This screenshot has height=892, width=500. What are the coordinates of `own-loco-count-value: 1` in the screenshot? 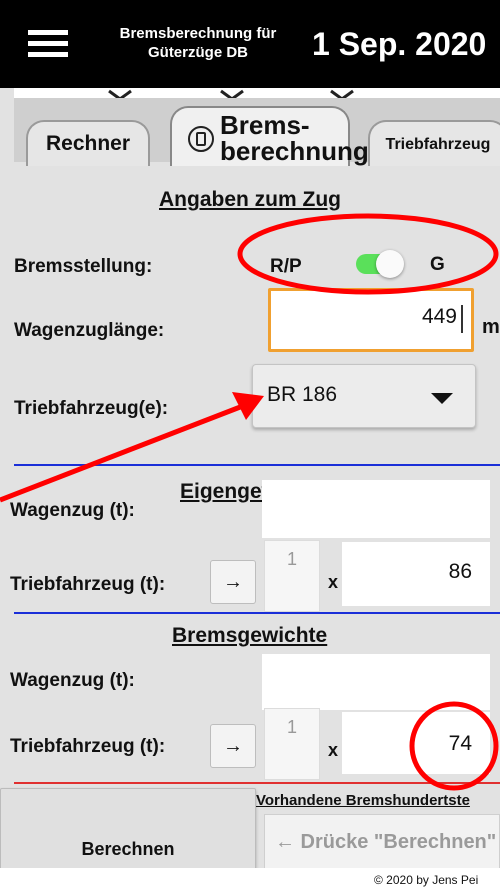 It's located at (291, 559).